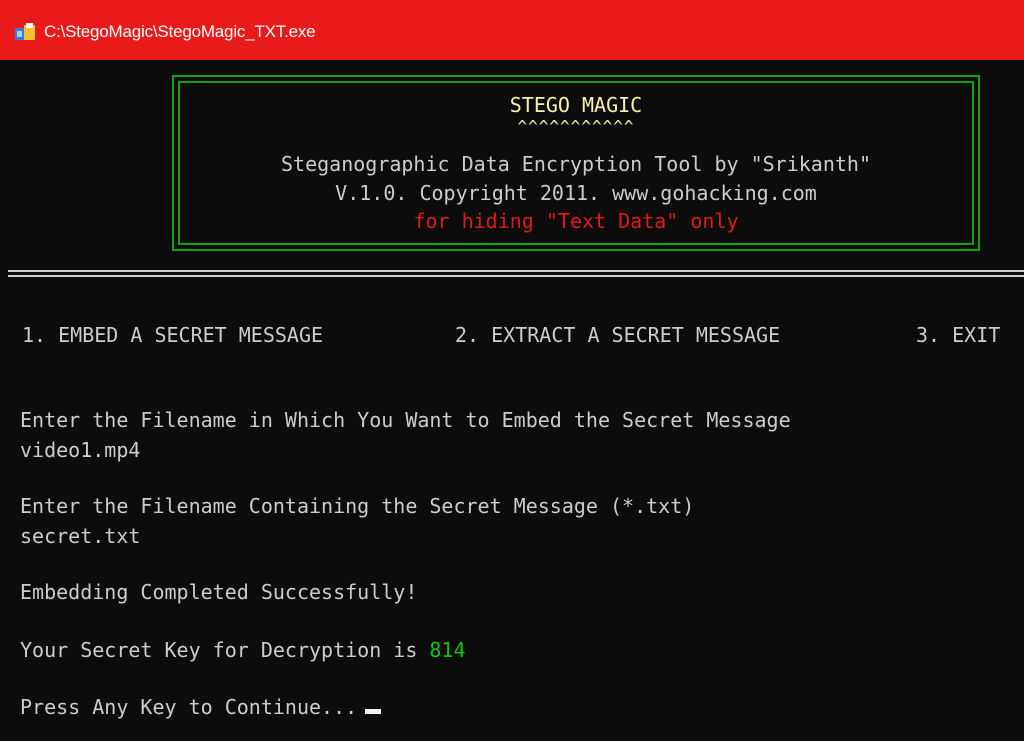 The height and width of the screenshot is (741, 1024). What do you see at coordinates (618, 335) in the screenshot?
I see `menu-option-extract: 2. EXTRACT A SECRET MESSAGE` at bounding box center [618, 335].